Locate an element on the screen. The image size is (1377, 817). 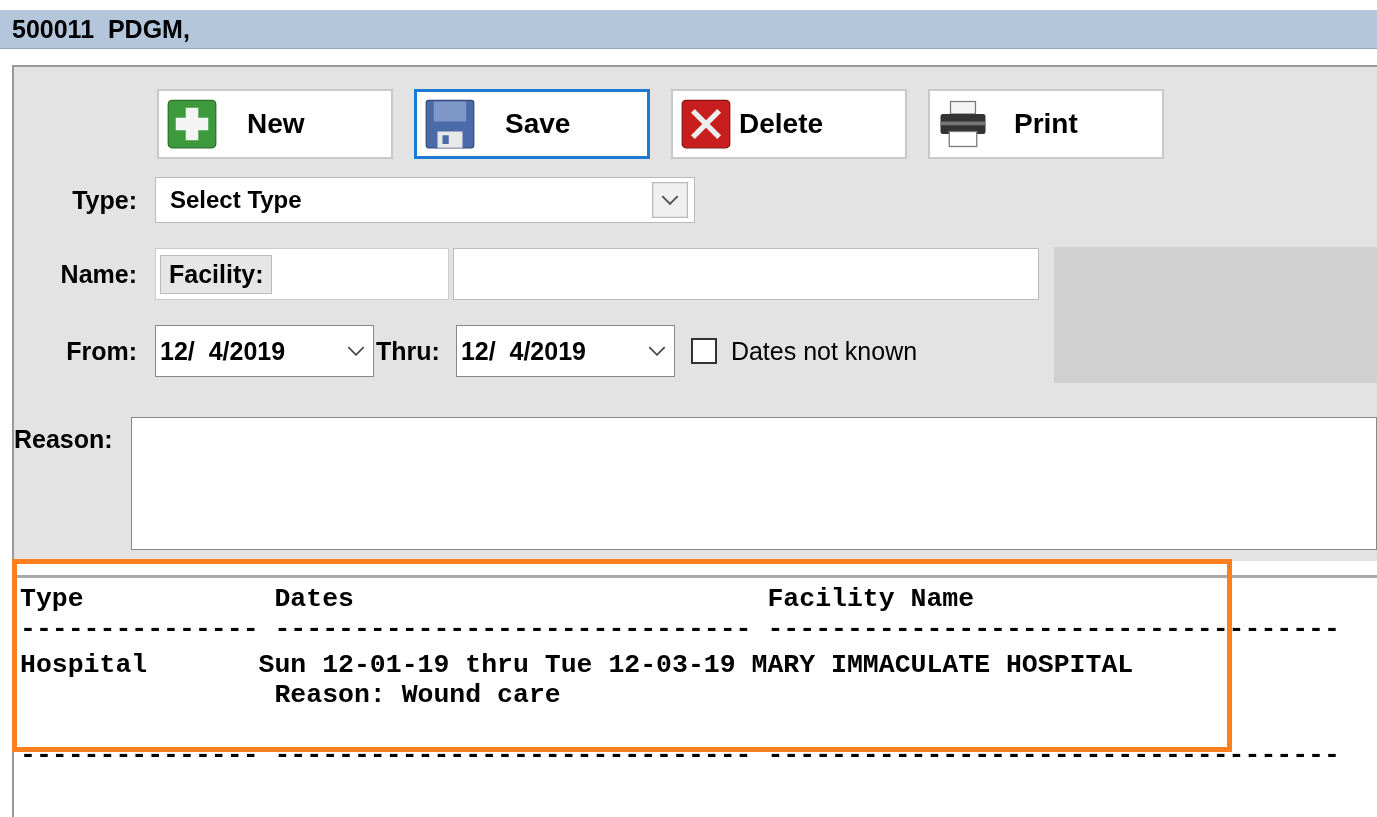
save-button: Save is located at coordinates (532, 124).